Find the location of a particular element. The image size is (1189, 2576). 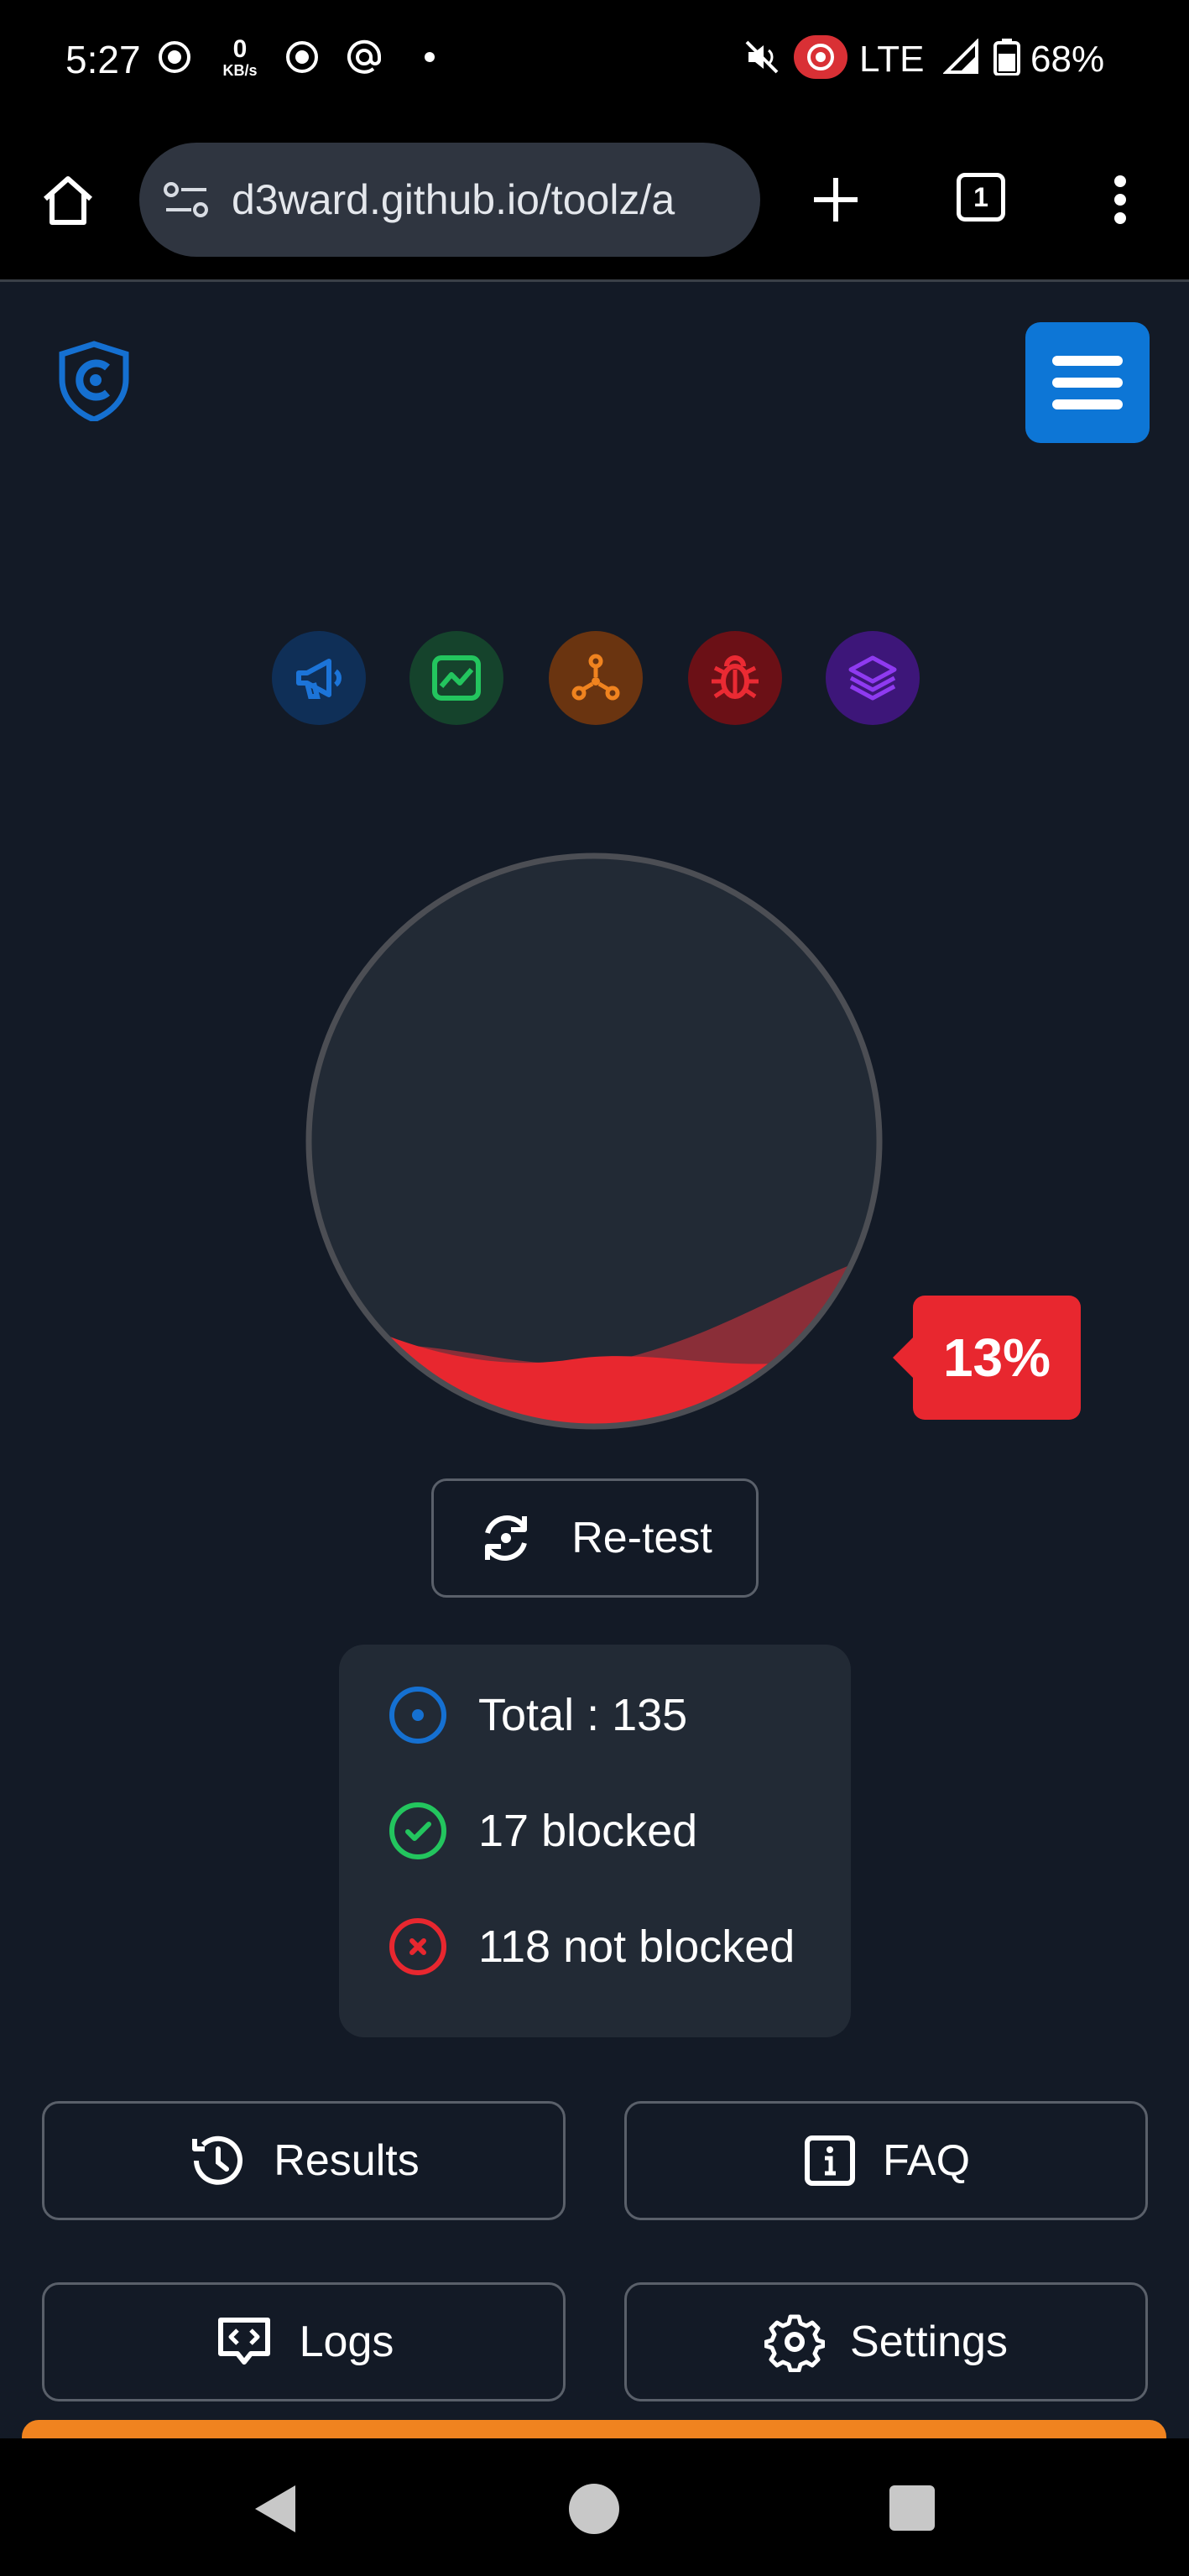

stat-not-blocked-text: 118 not blocked is located at coordinates (636, 1947).